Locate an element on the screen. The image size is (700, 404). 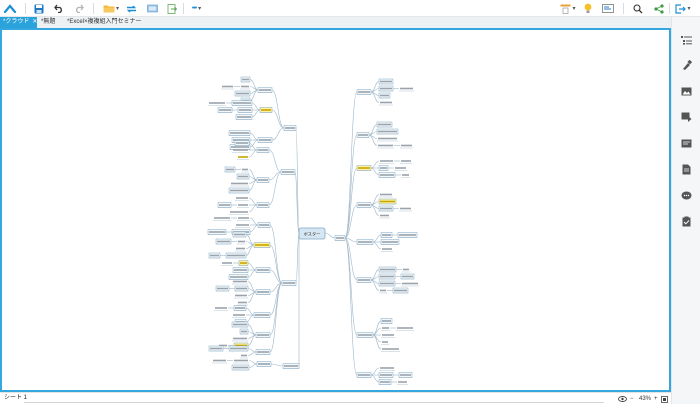
tab-cloud: *クラウド ✕ is located at coordinates (18, 22).